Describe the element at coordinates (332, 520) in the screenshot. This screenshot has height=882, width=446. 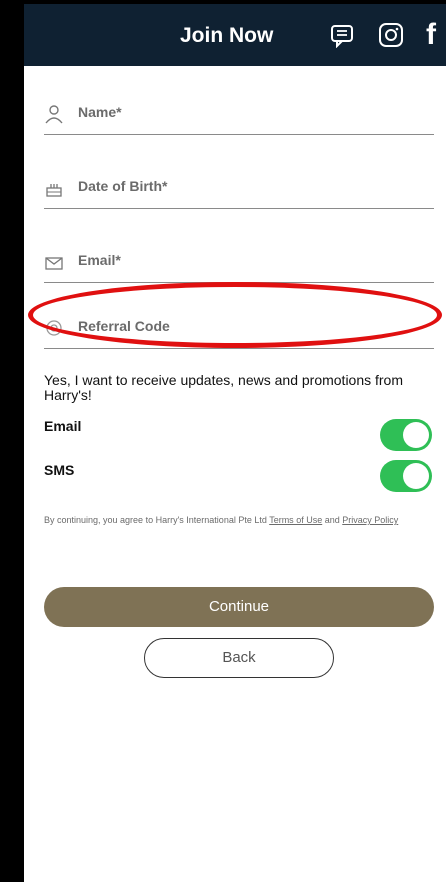
I see `terms-and: and` at that location.